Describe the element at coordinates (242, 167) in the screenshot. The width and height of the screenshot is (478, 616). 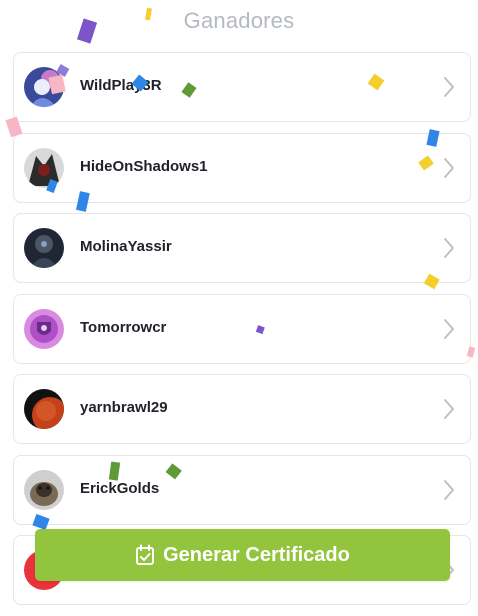
I see `winner-row: HideOnShadows1` at that location.